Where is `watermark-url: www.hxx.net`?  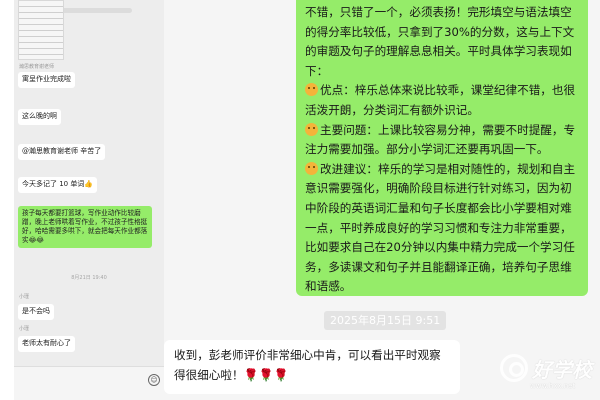
watermark-url: www.hxx.net is located at coordinates (553, 386).